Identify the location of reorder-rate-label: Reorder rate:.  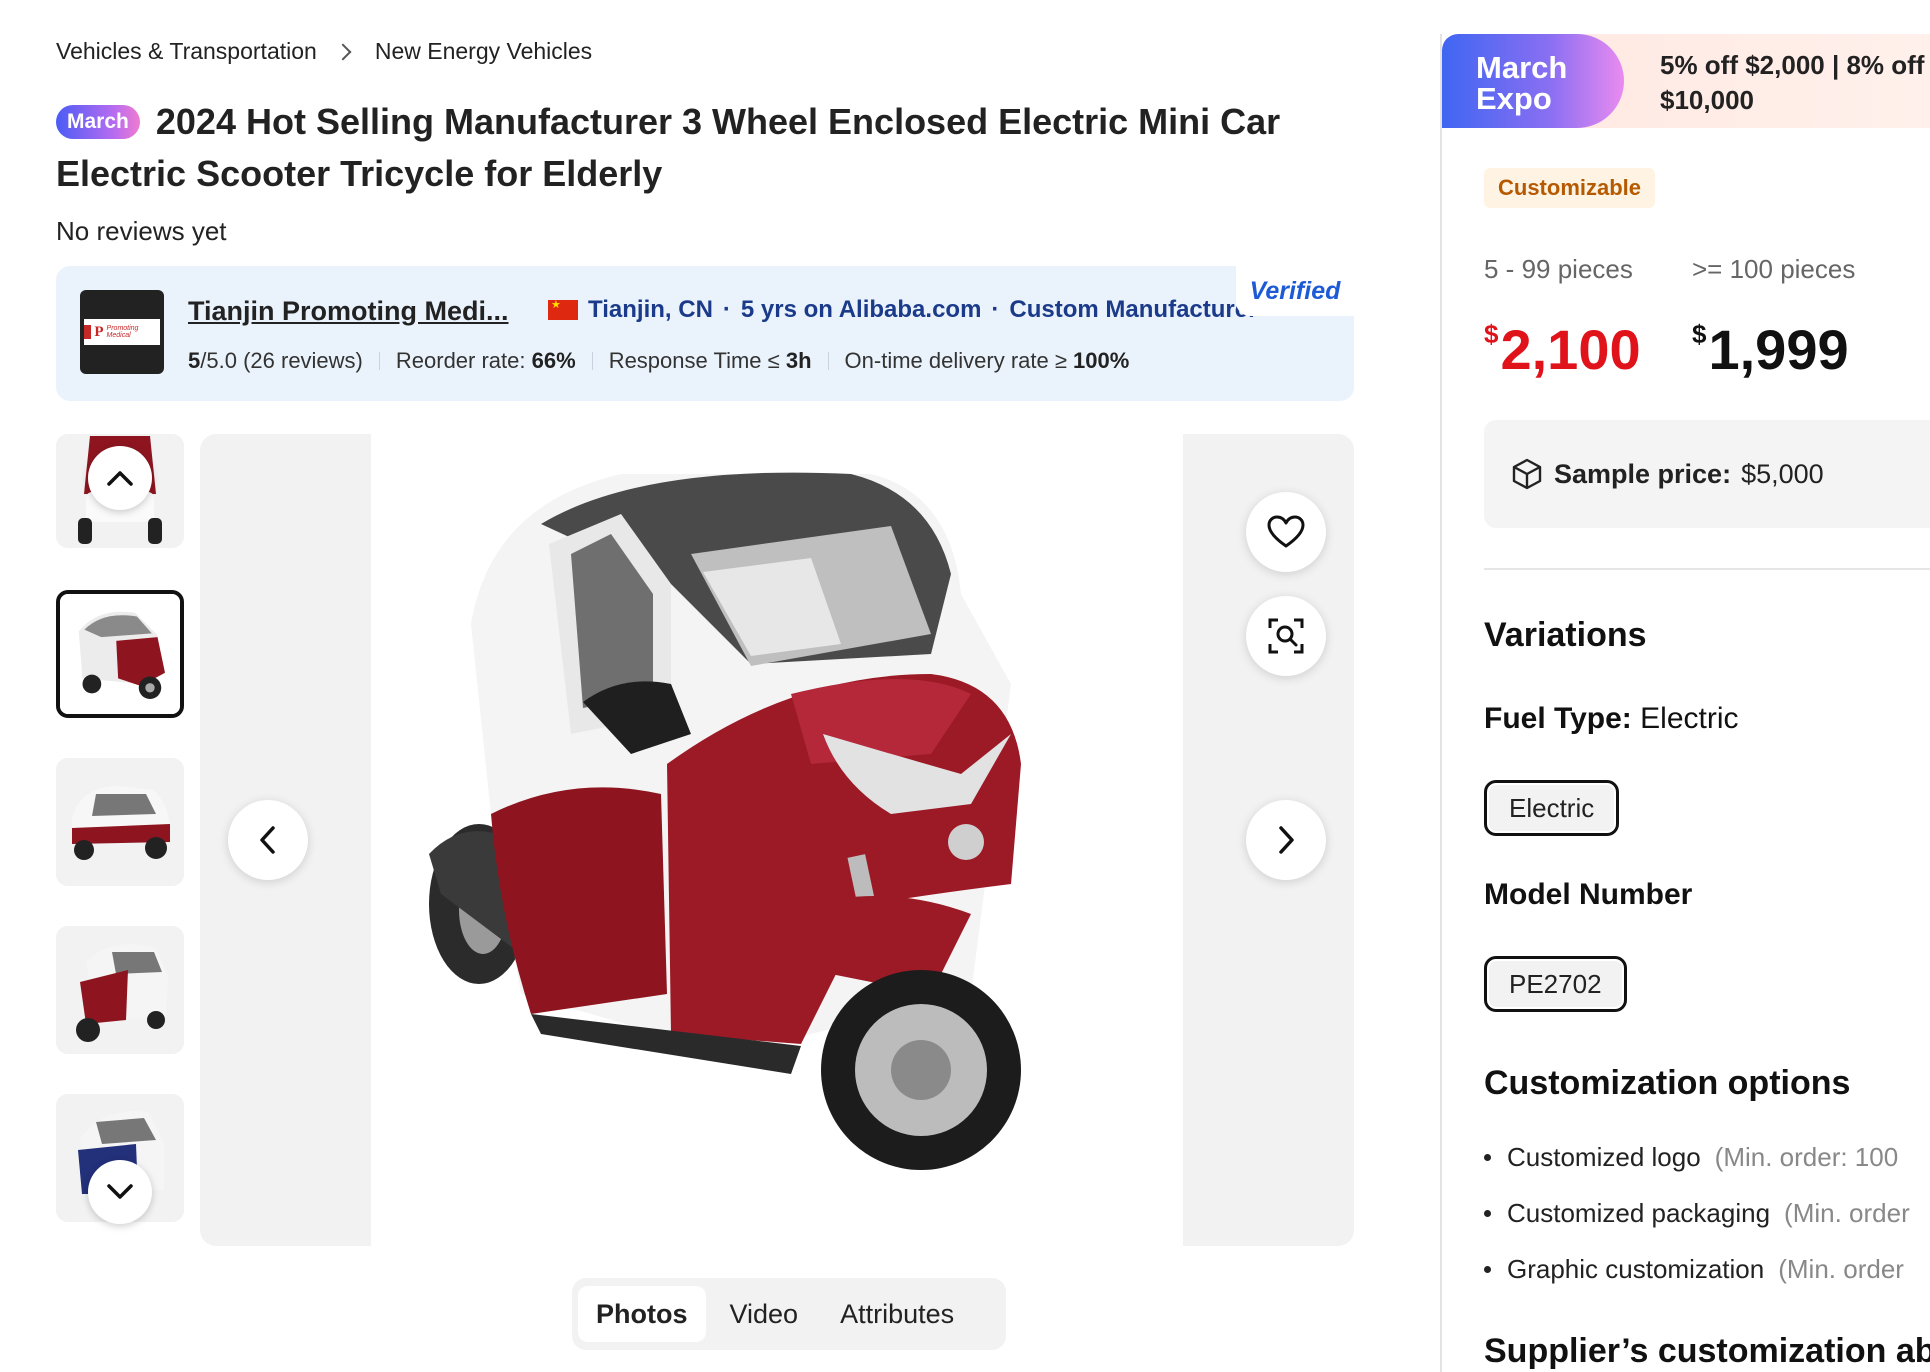
(460, 360).